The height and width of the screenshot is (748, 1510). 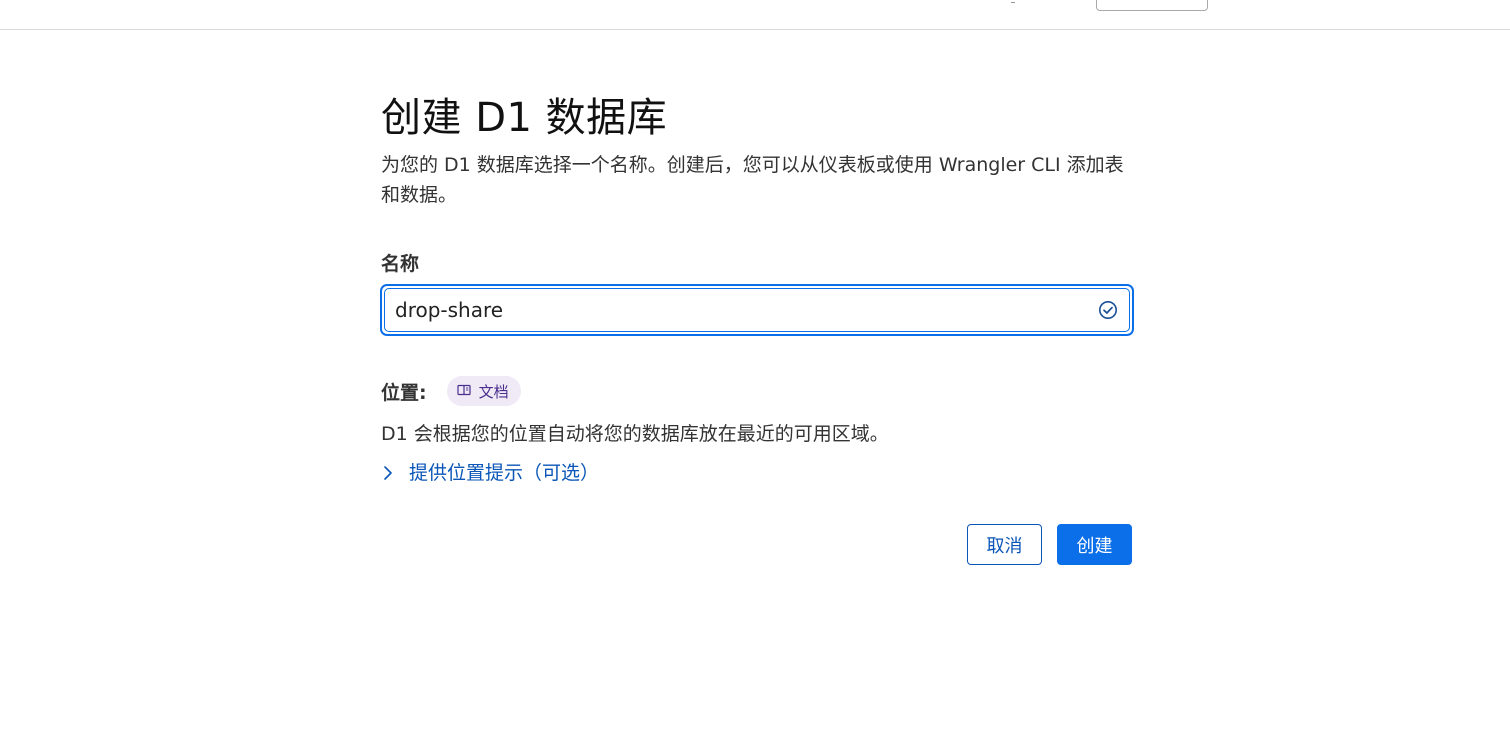 I want to click on top-navigation-bar, so click(x=755, y=15).